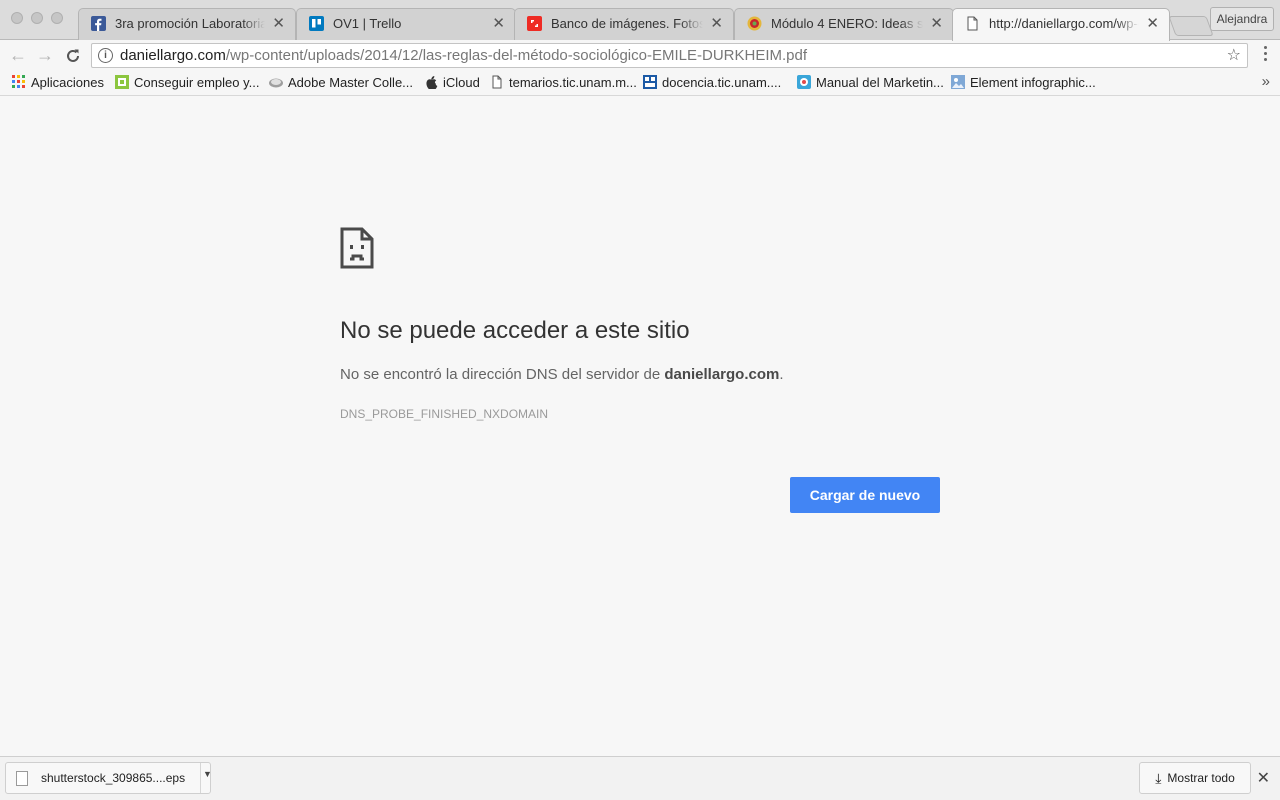 Image resolution: width=1280 pixels, height=800 pixels. Describe the element at coordinates (73, 56) in the screenshot. I see `reload-icon` at that location.